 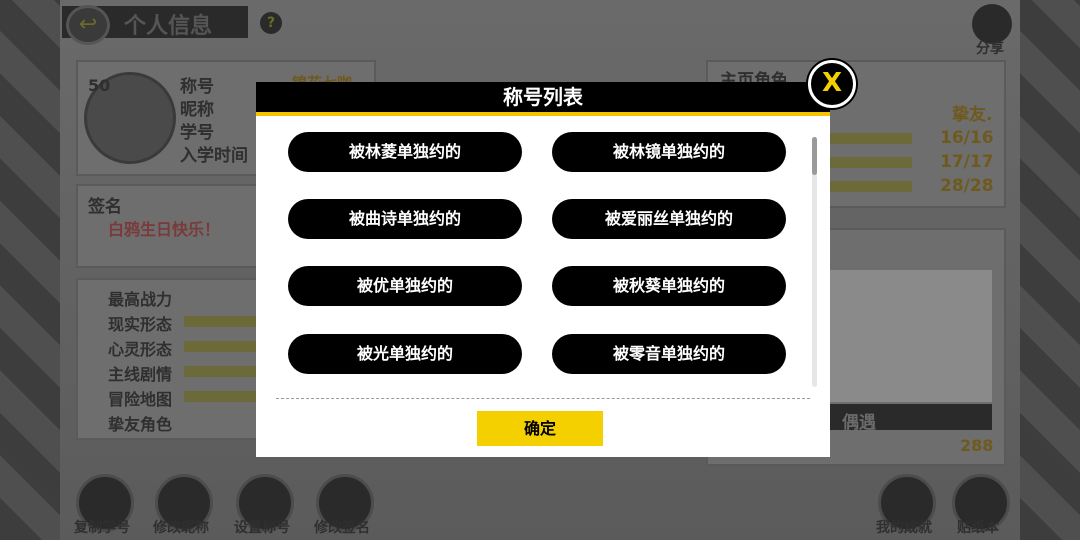 I want to click on field-label-enroll-time: 入学时间, so click(x=214, y=156).